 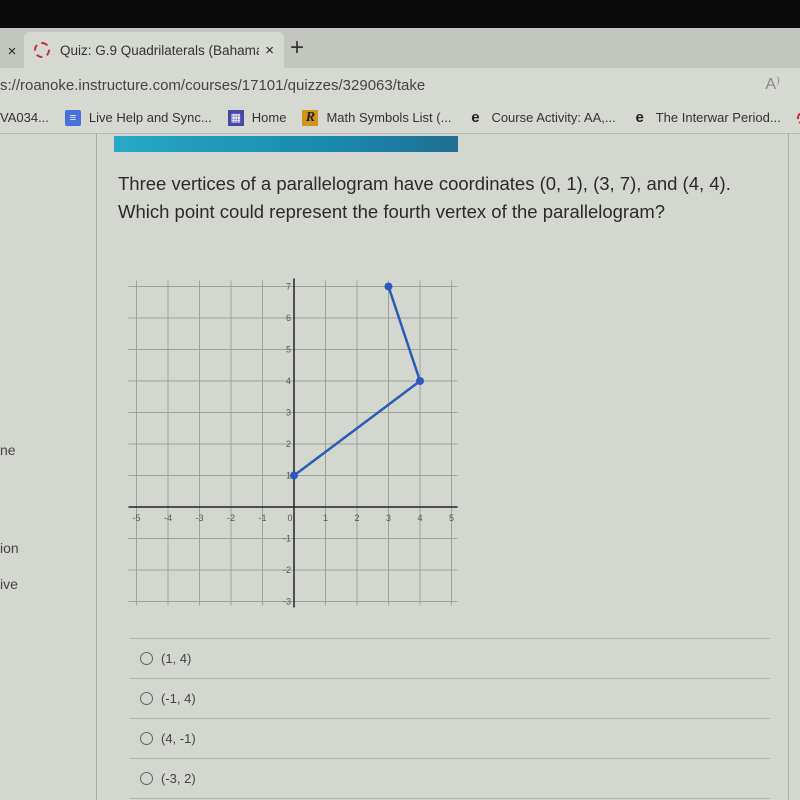 I want to click on x-tick-label: 2, so click(x=356, y=518).